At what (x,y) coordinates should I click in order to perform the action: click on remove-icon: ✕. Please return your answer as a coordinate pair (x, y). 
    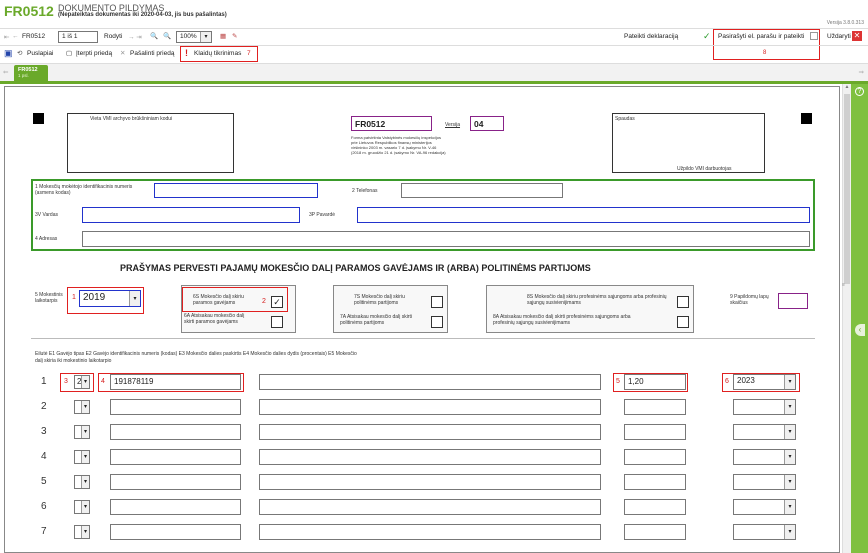
    Looking at the image, I should click on (123, 53).